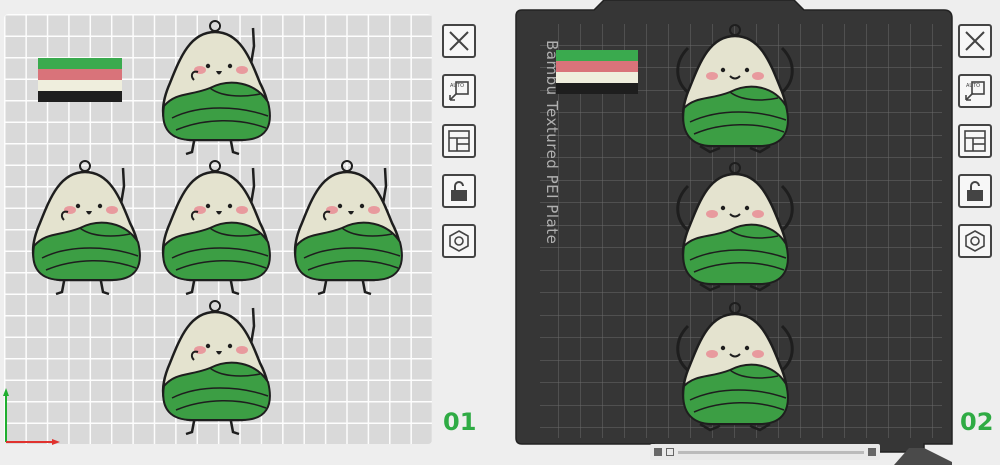  Describe the element at coordinates (872, 452) in the screenshot. I see `thermometer-icon` at that location.